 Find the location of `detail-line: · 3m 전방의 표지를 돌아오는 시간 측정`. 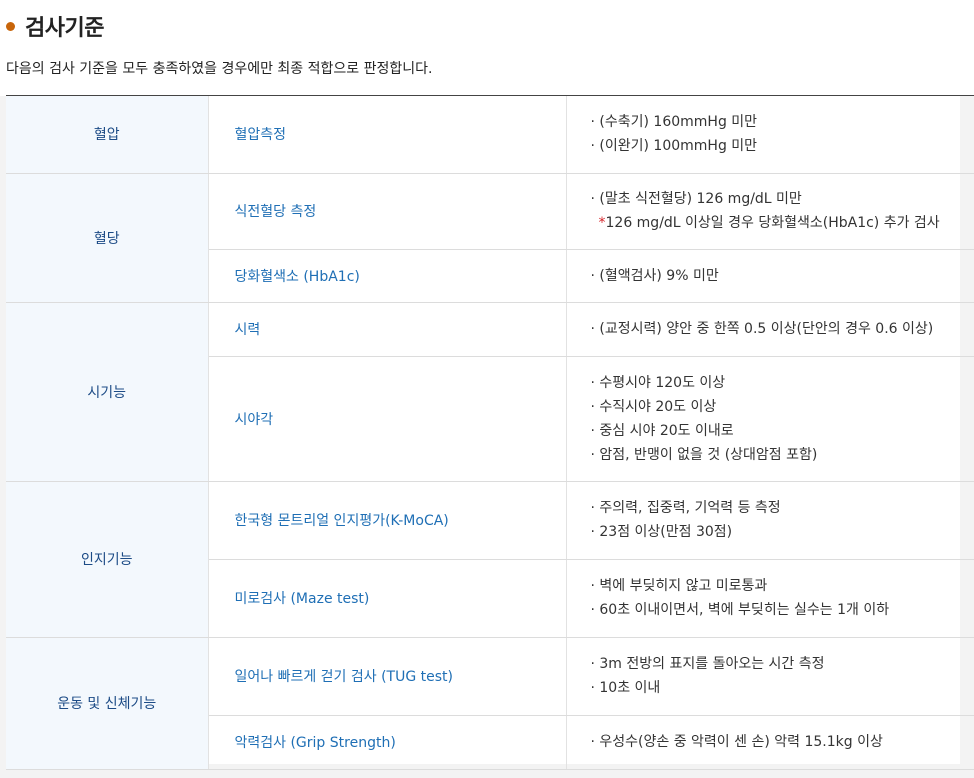

detail-line: · 3m 전방의 표지를 돌아오는 시간 측정 is located at coordinates (707, 664).